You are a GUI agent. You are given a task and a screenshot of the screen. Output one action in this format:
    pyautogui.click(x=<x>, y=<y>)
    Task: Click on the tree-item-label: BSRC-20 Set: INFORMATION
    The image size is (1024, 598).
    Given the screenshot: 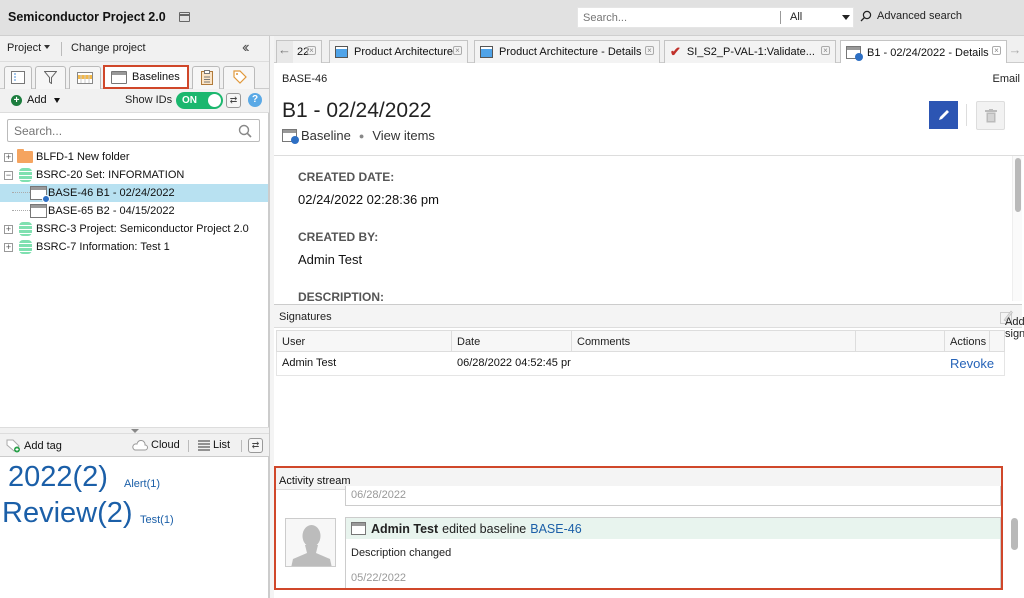 What is the action you would take?
    pyautogui.click(x=110, y=175)
    